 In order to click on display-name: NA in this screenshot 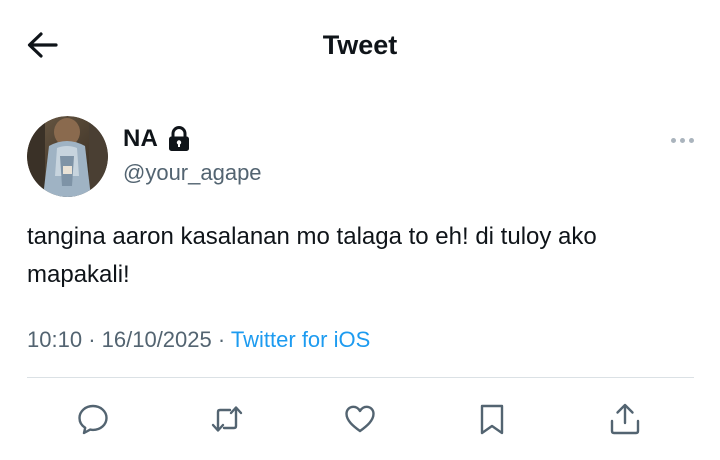, I will do `click(140, 139)`.